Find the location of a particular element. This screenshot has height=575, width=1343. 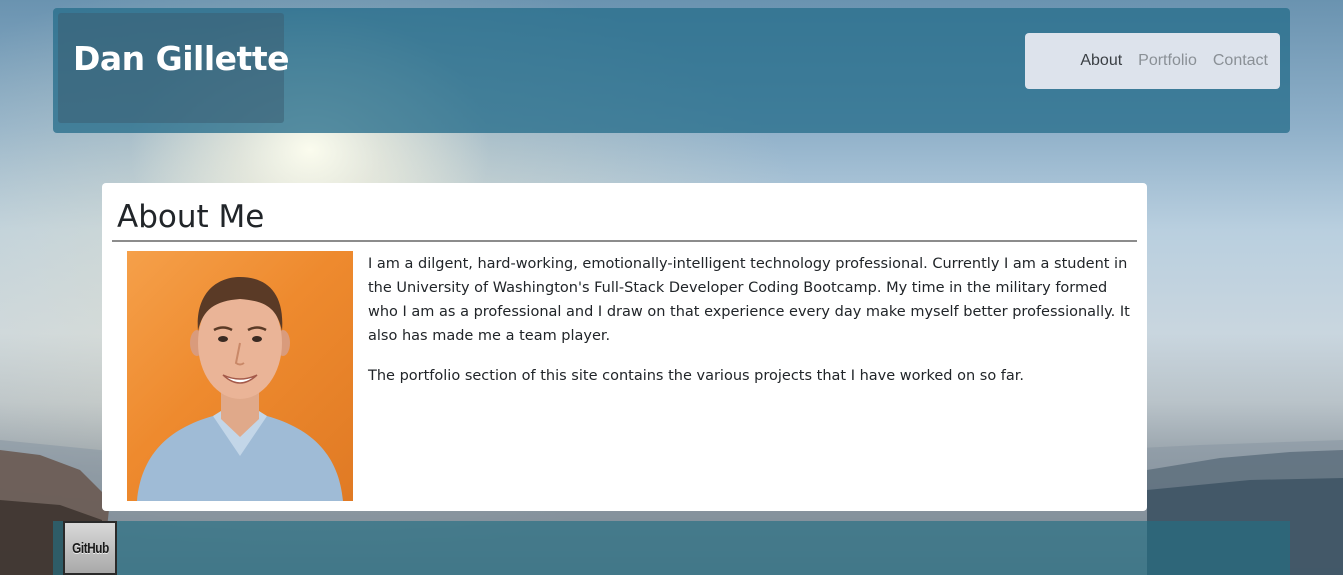

site-title: Dan Gillette is located at coordinates (181, 58).